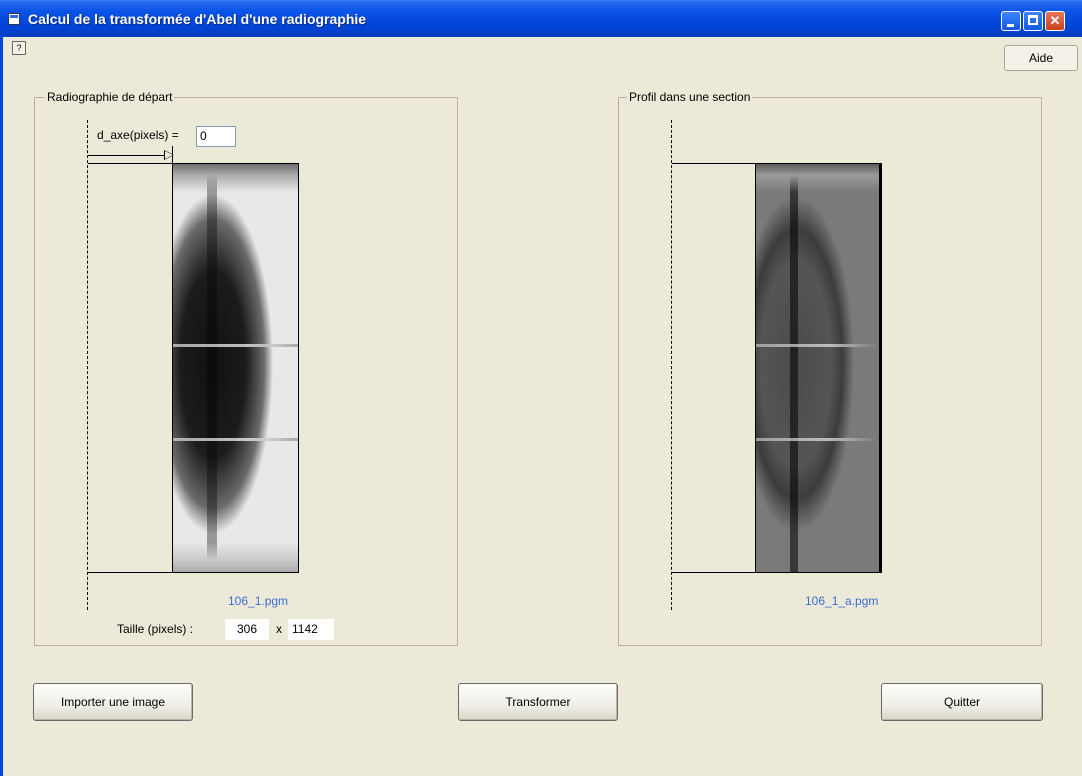  What do you see at coordinates (235, 368) in the screenshot?
I see `source-radiograph-image` at bounding box center [235, 368].